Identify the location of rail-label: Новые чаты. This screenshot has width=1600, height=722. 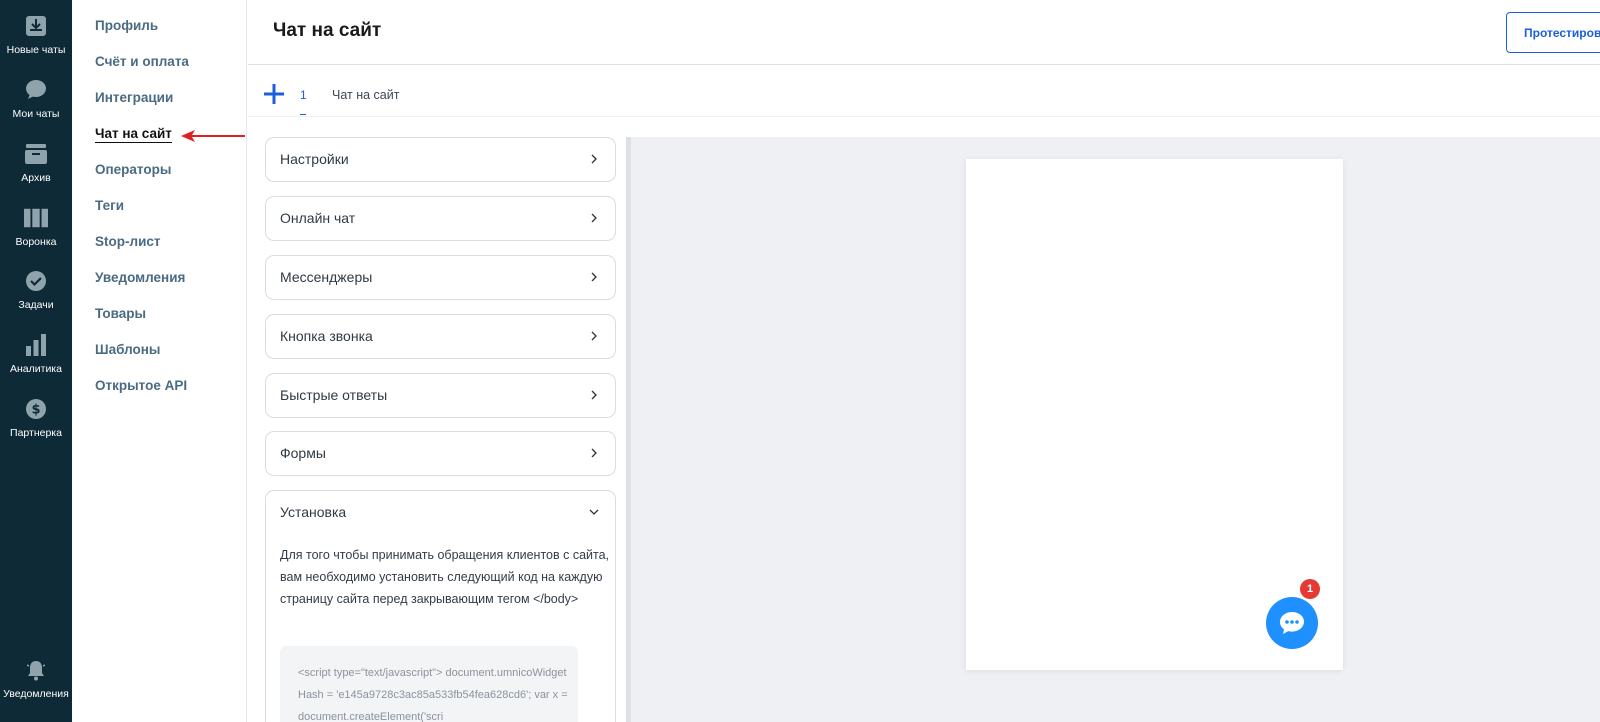
(36, 50).